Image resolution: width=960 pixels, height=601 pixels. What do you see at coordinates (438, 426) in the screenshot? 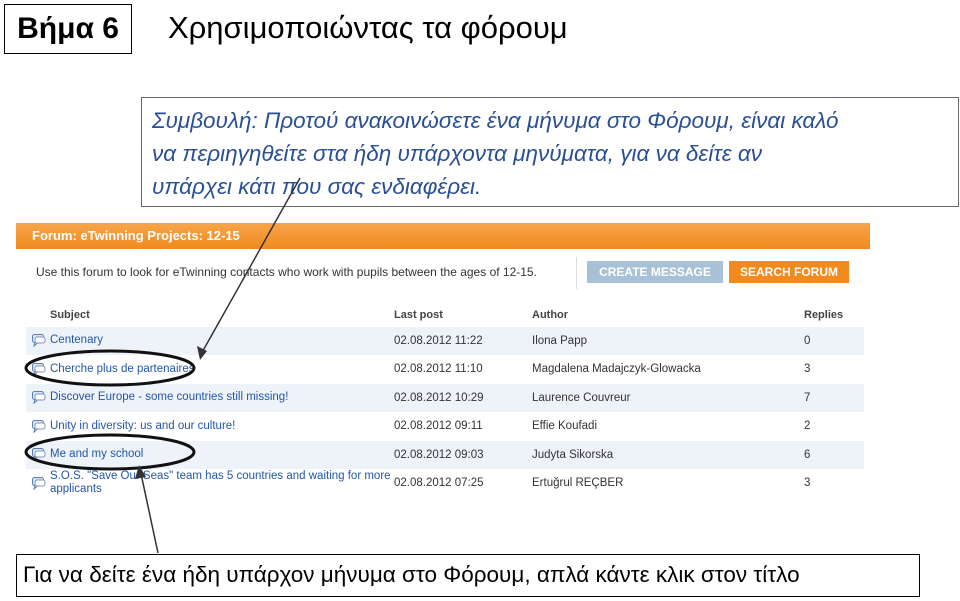
I see `last-post-cell: 02.08.2012 09:11` at bounding box center [438, 426].